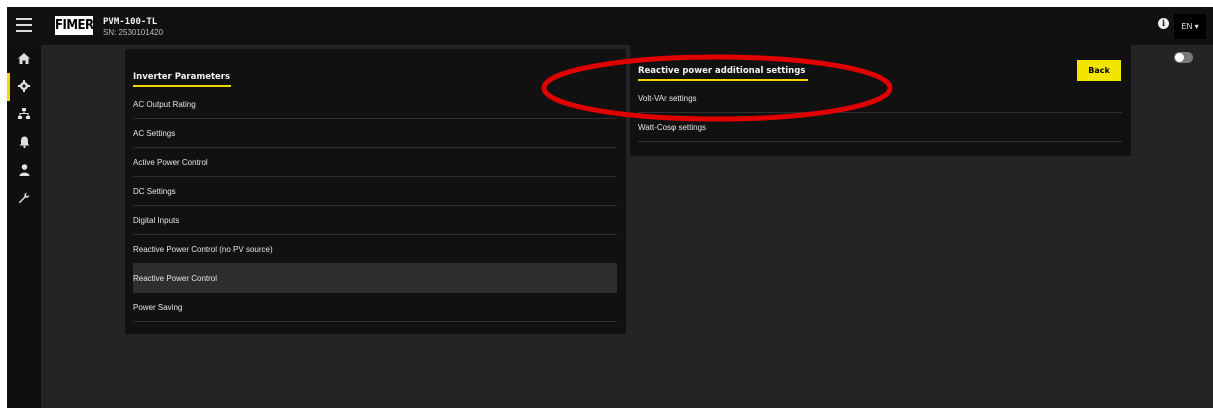  What do you see at coordinates (610, 26) in the screenshot?
I see `top-bar: FIMER PVM-100-TL SN: 2530101420 i EN ▾` at bounding box center [610, 26].